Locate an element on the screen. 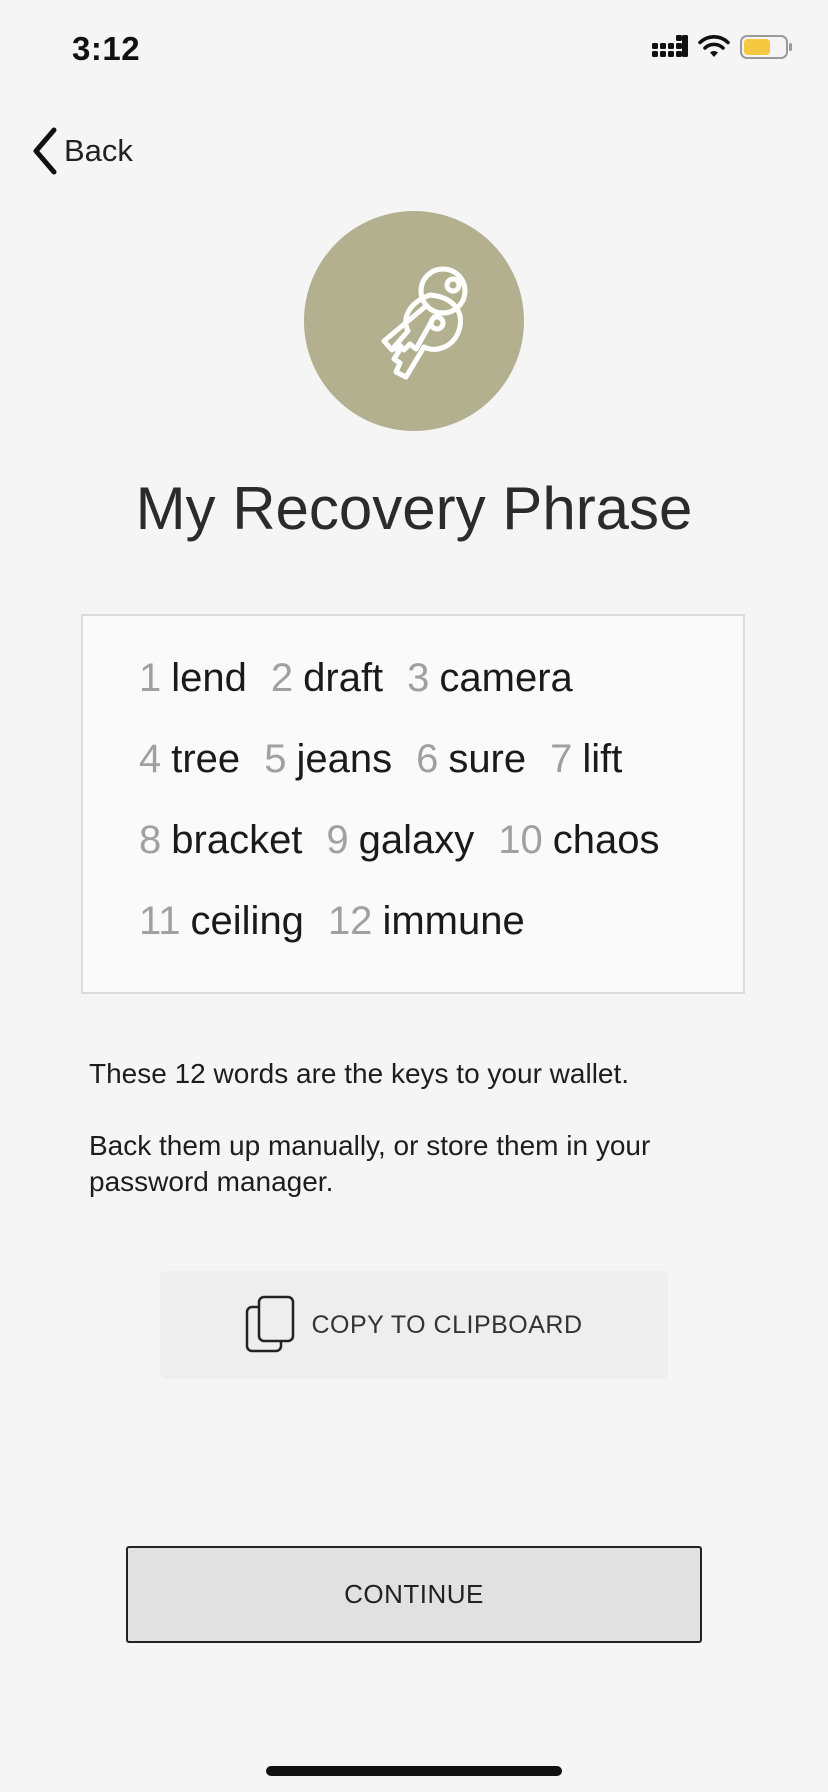 The image size is (828, 1792). word-number: 6 is located at coordinates (427, 759).